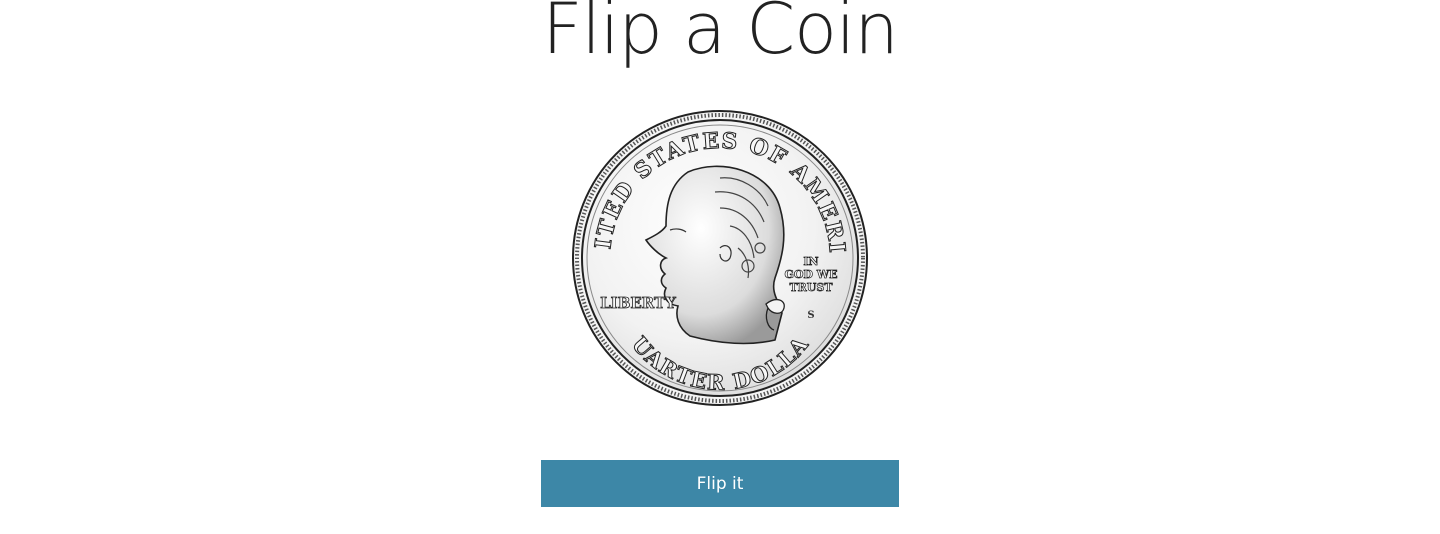 This screenshot has width=1440, height=534. What do you see at coordinates (638, 303) in the screenshot?
I see `coin-liberty: LIBERTY` at bounding box center [638, 303].